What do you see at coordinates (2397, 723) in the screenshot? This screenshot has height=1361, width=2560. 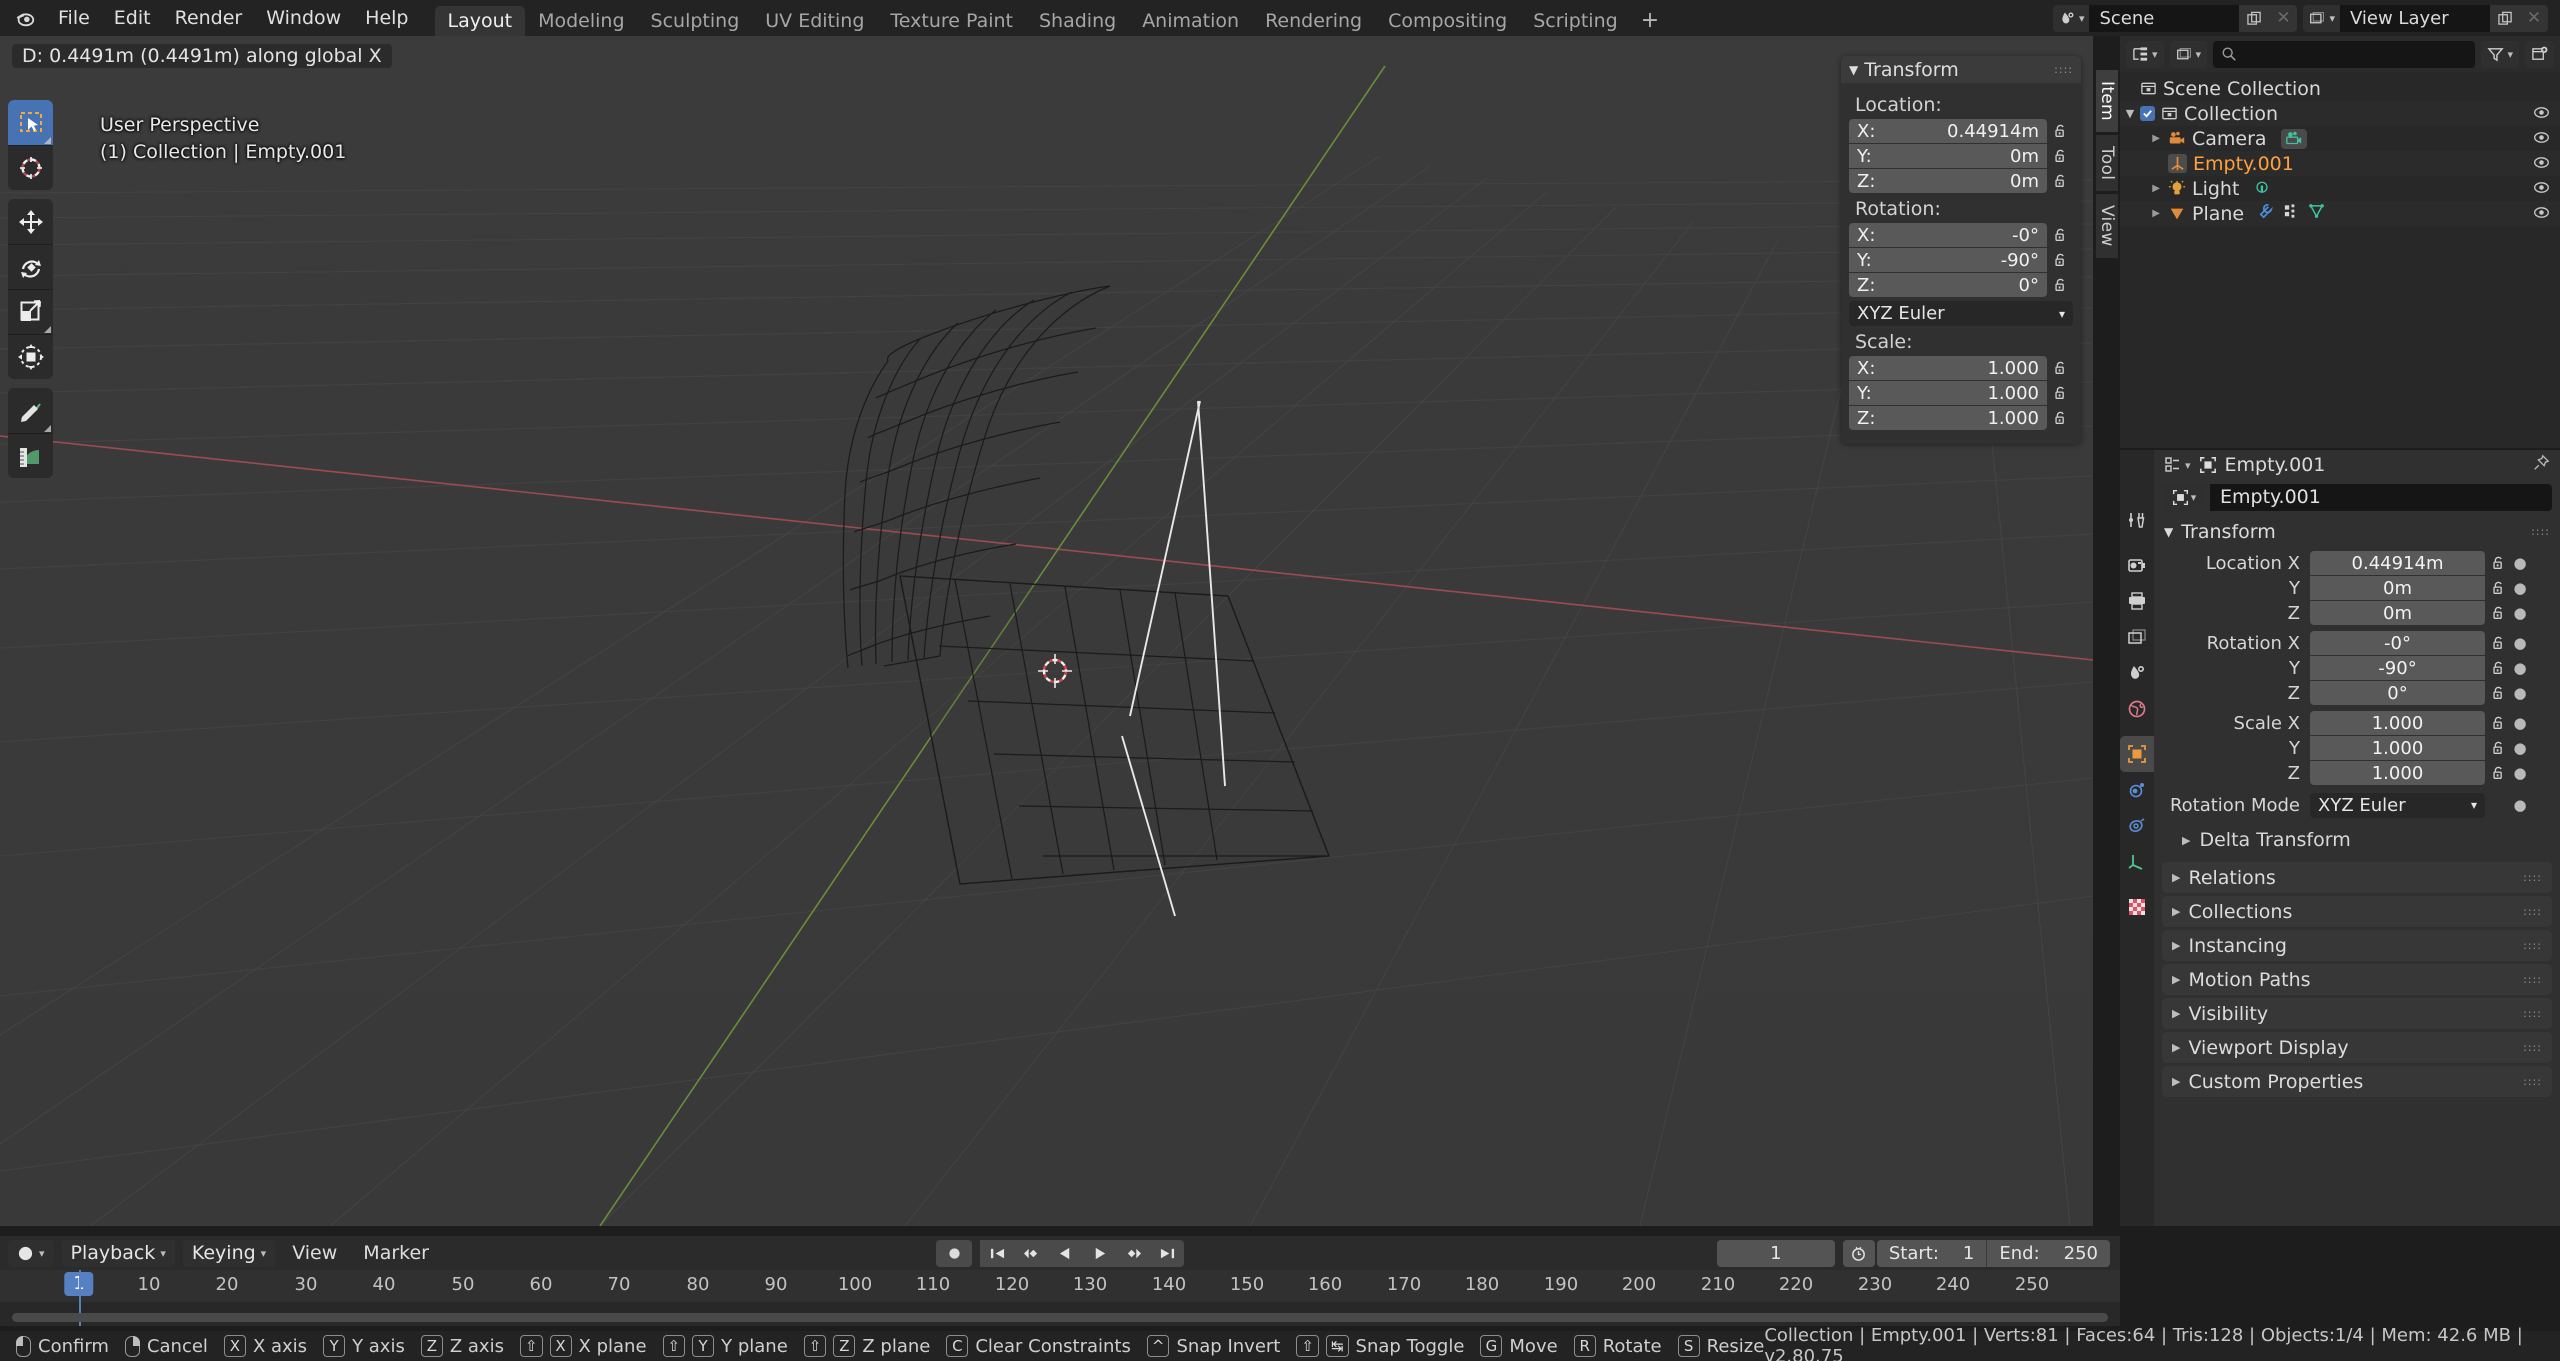 I see `object-scale-x-value: 1.000` at bounding box center [2397, 723].